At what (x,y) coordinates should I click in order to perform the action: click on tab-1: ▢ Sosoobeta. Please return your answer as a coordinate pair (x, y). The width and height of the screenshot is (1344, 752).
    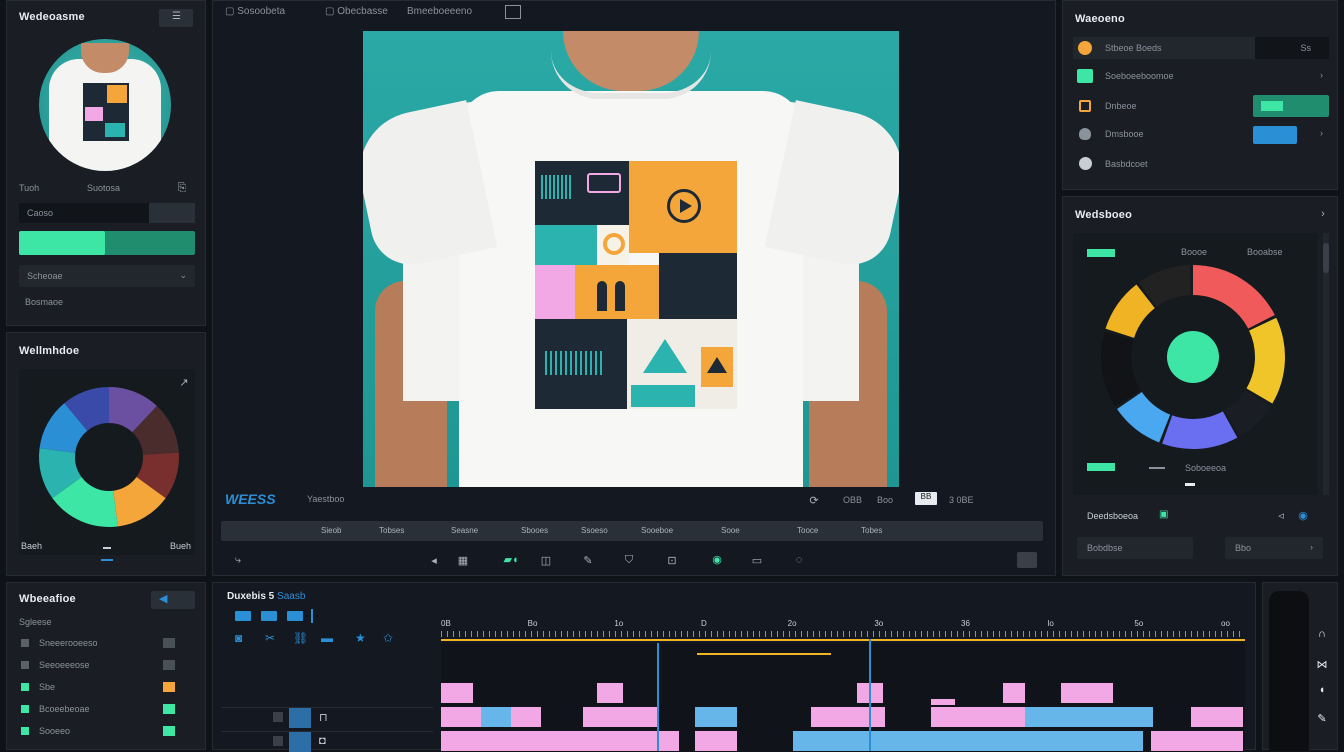
    Looking at the image, I should click on (255, 11).